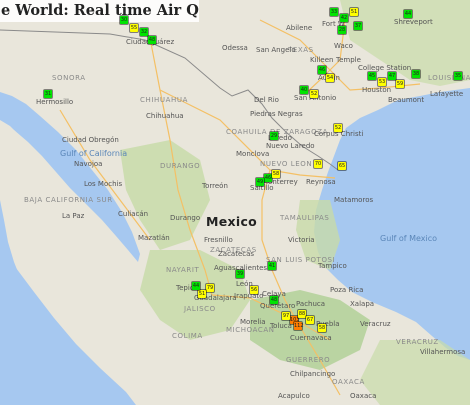 This screenshot has width=470, height=405. What do you see at coordinates (358, 26) in the screenshot?
I see `aqi-marker: 37` at bounding box center [358, 26].